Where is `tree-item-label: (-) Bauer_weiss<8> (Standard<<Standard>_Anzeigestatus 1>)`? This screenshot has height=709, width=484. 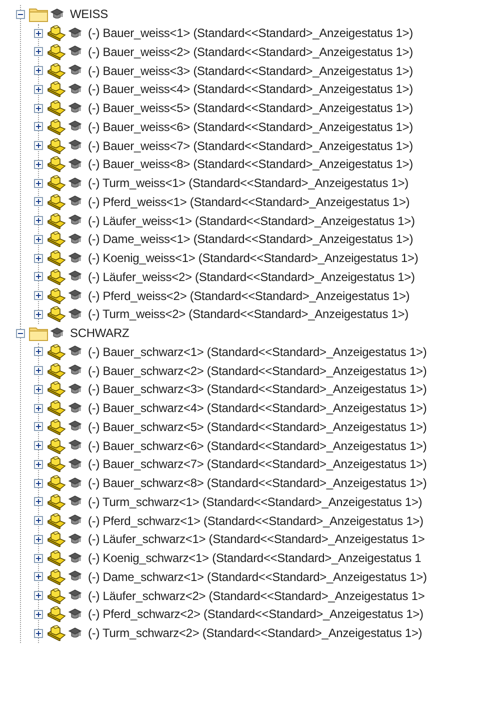 tree-item-label: (-) Bauer_weiss<8> (Standard<<Standard>_Anzeigestatus 1>) is located at coordinates (250, 164).